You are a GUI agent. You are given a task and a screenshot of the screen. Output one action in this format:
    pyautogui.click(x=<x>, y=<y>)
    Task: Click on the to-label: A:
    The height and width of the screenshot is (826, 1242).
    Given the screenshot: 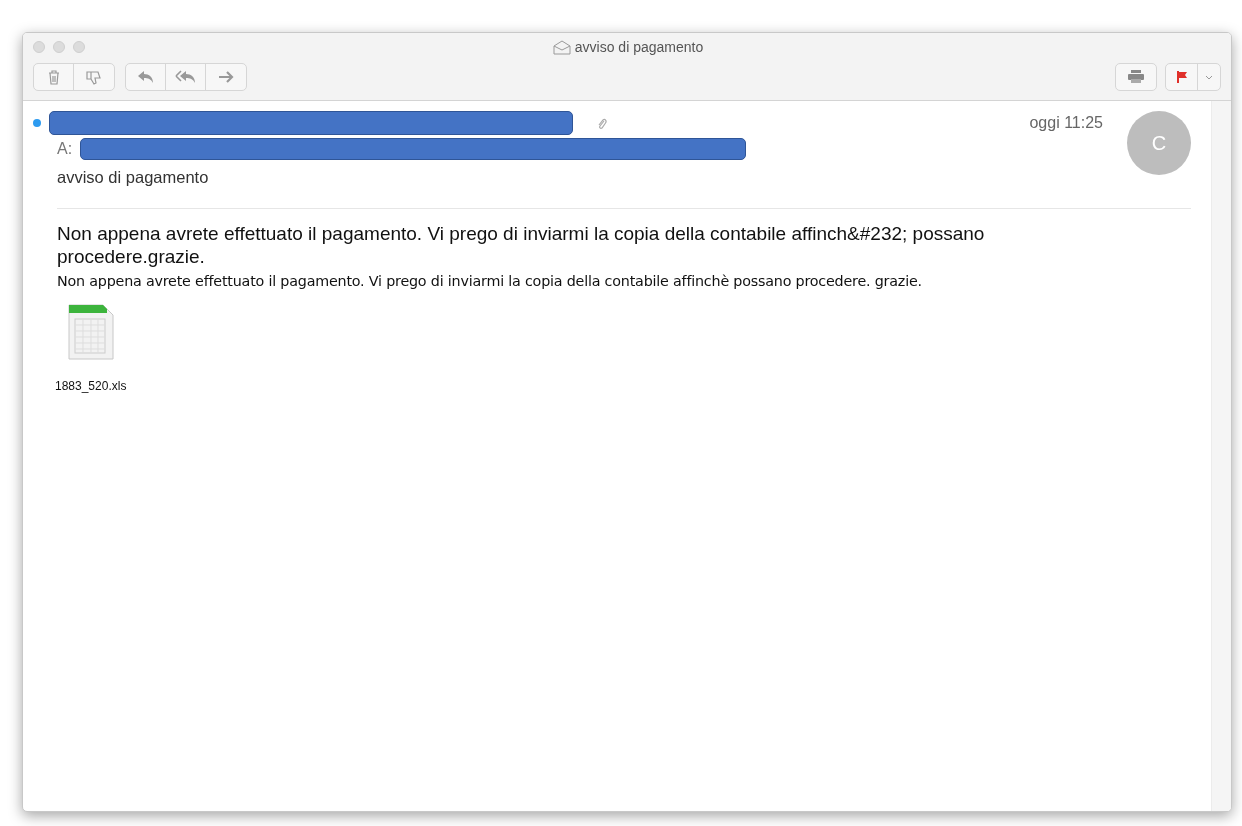 What is the action you would take?
    pyautogui.click(x=65, y=149)
    